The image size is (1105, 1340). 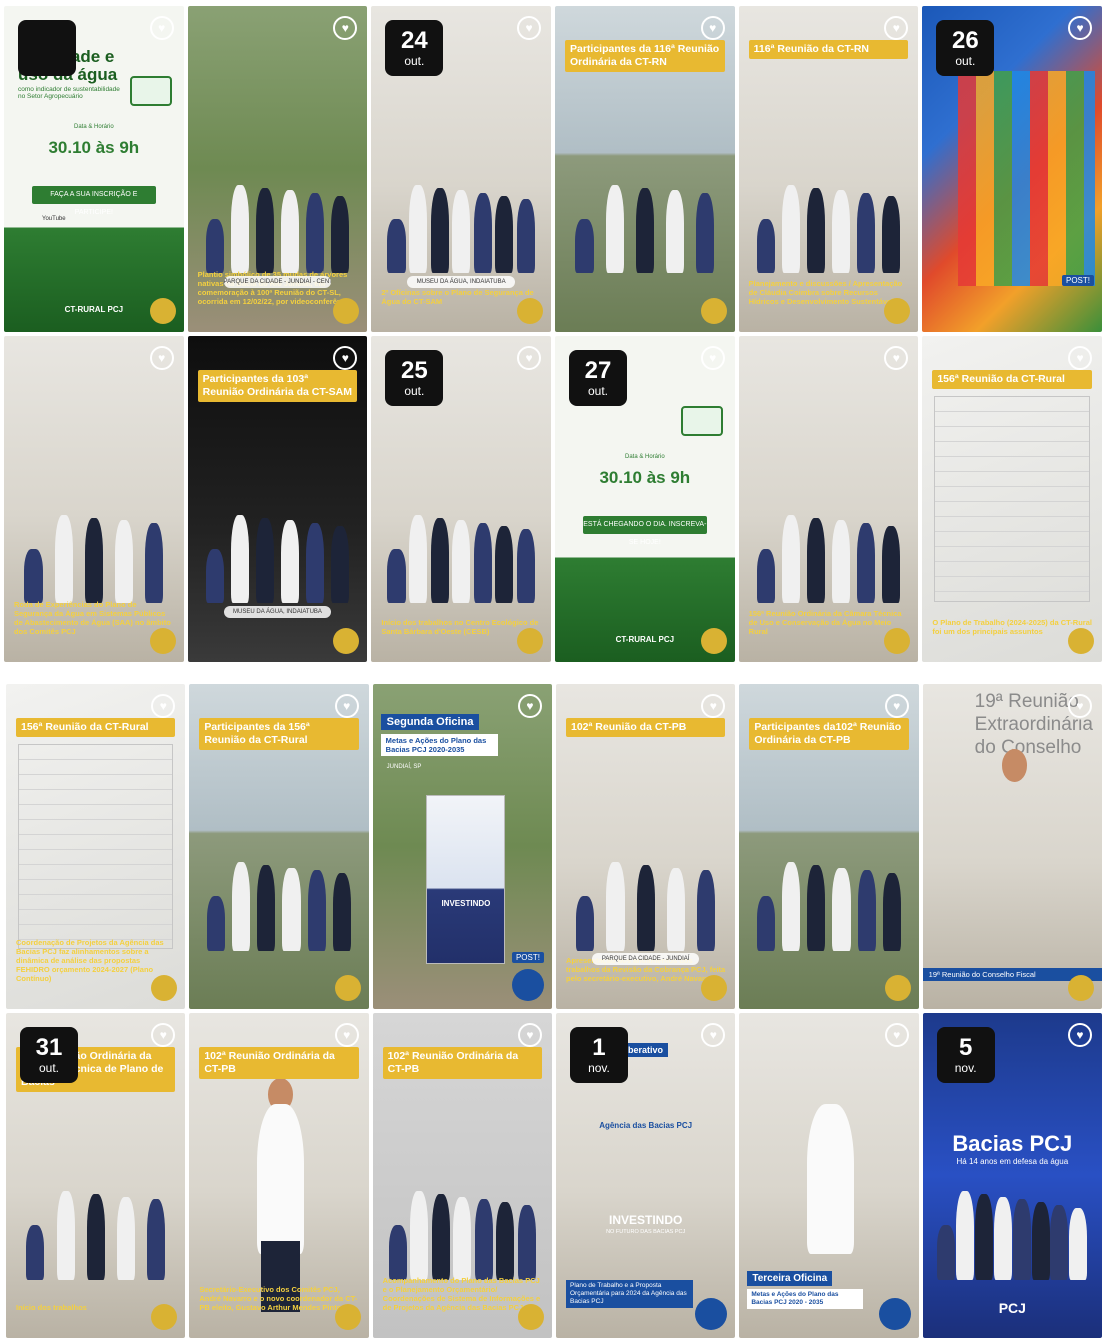 I want to click on date-day: 31, so click(x=49, y=1047).